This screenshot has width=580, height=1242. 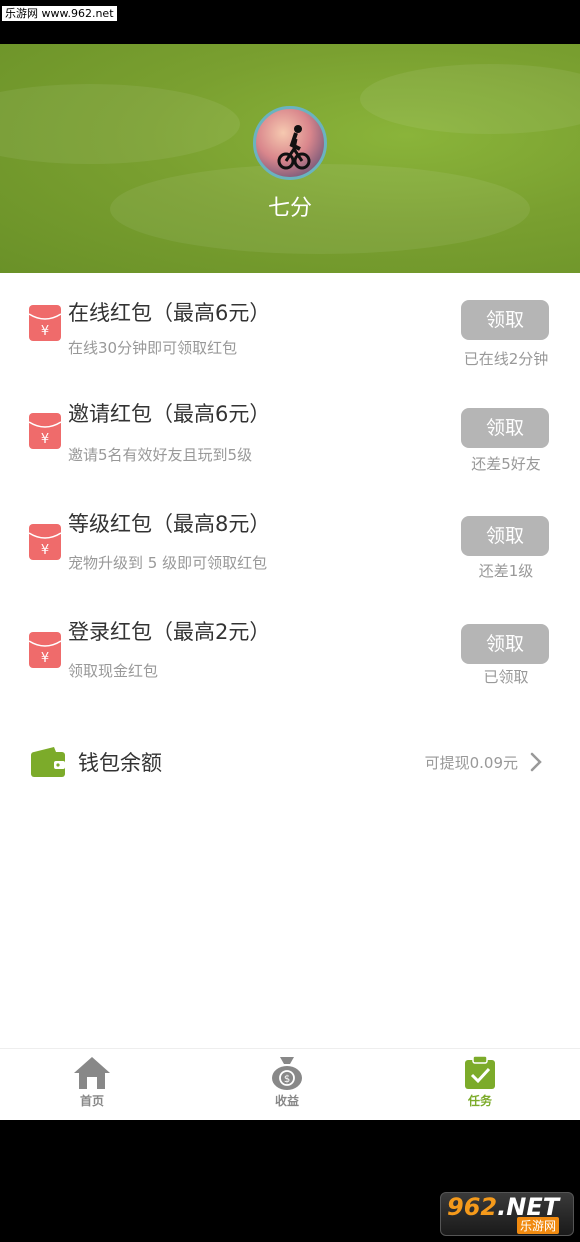 What do you see at coordinates (91, 1101) in the screenshot?
I see `tab-label: 首页` at bounding box center [91, 1101].